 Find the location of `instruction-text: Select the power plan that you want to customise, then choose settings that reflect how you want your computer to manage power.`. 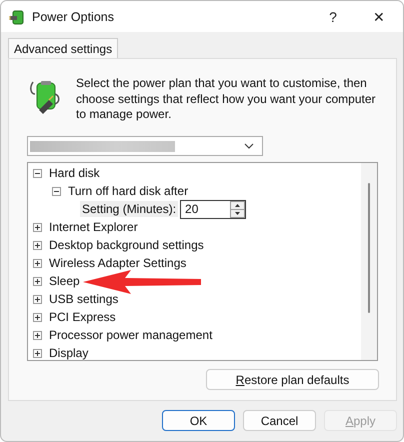

instruction-text: Select the power plan that you want to customise, then choose settings that reflect how you want your computer to manage power. is located at coordinates (226, 99).